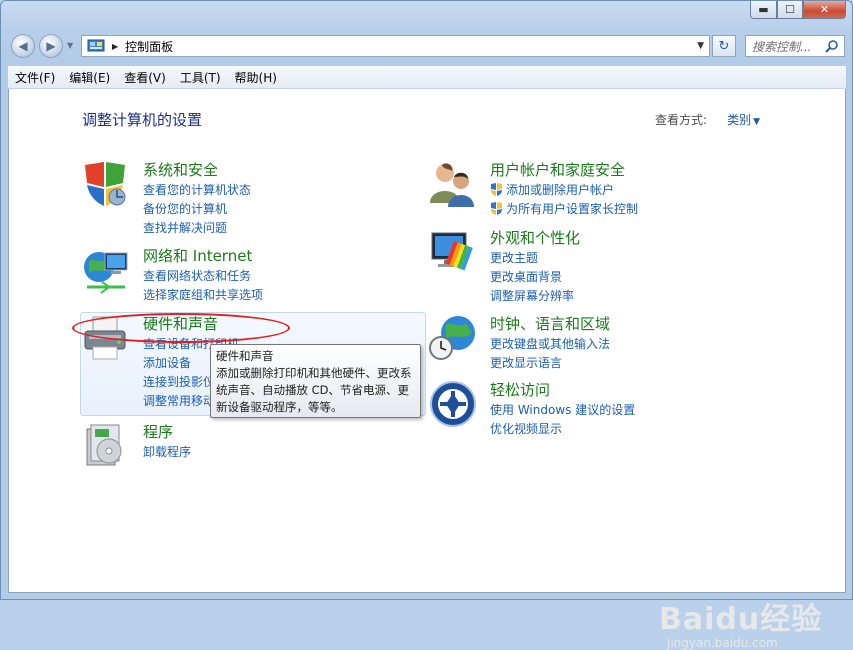 This screenshot has width=853, height=650. Describe the element at coordinates (550, 363) in the screenshot. I see `link-display-language: 更改显示语言` at that location.